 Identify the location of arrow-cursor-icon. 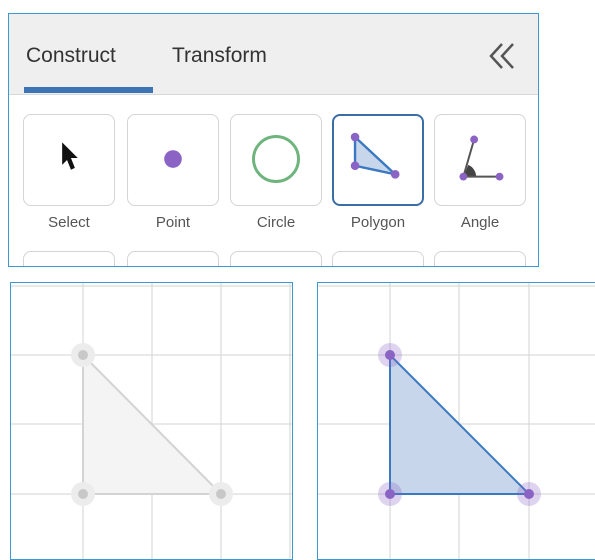
(70, 156).